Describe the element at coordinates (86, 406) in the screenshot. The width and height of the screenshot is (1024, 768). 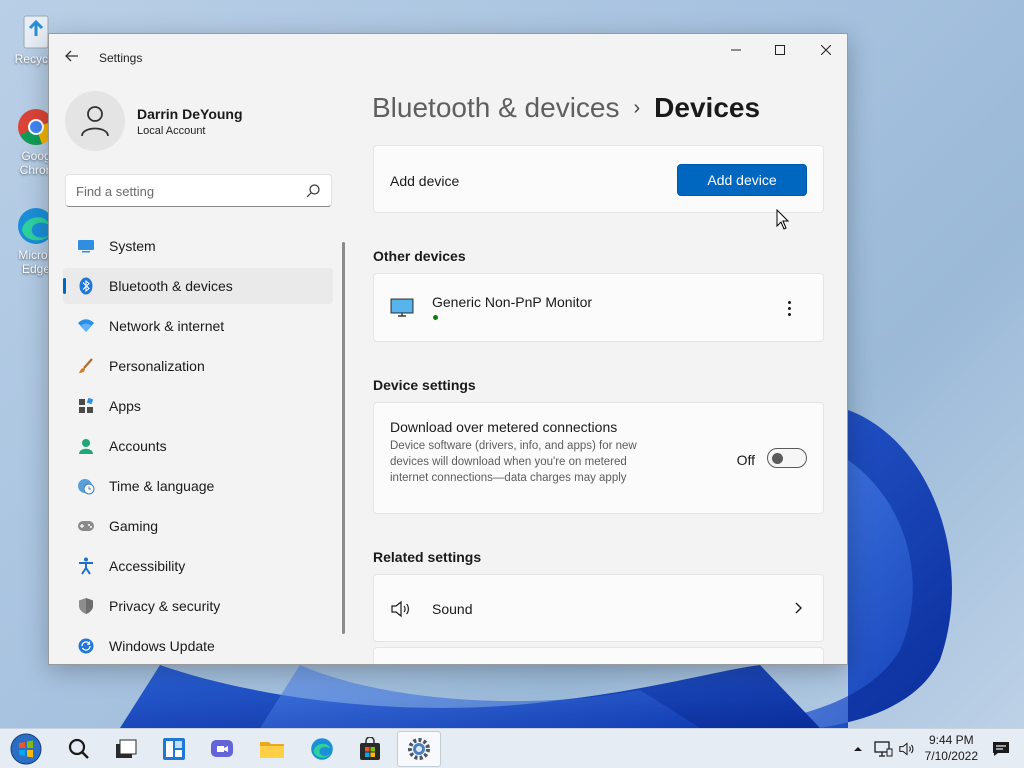
I see `apps-icon` at that location.